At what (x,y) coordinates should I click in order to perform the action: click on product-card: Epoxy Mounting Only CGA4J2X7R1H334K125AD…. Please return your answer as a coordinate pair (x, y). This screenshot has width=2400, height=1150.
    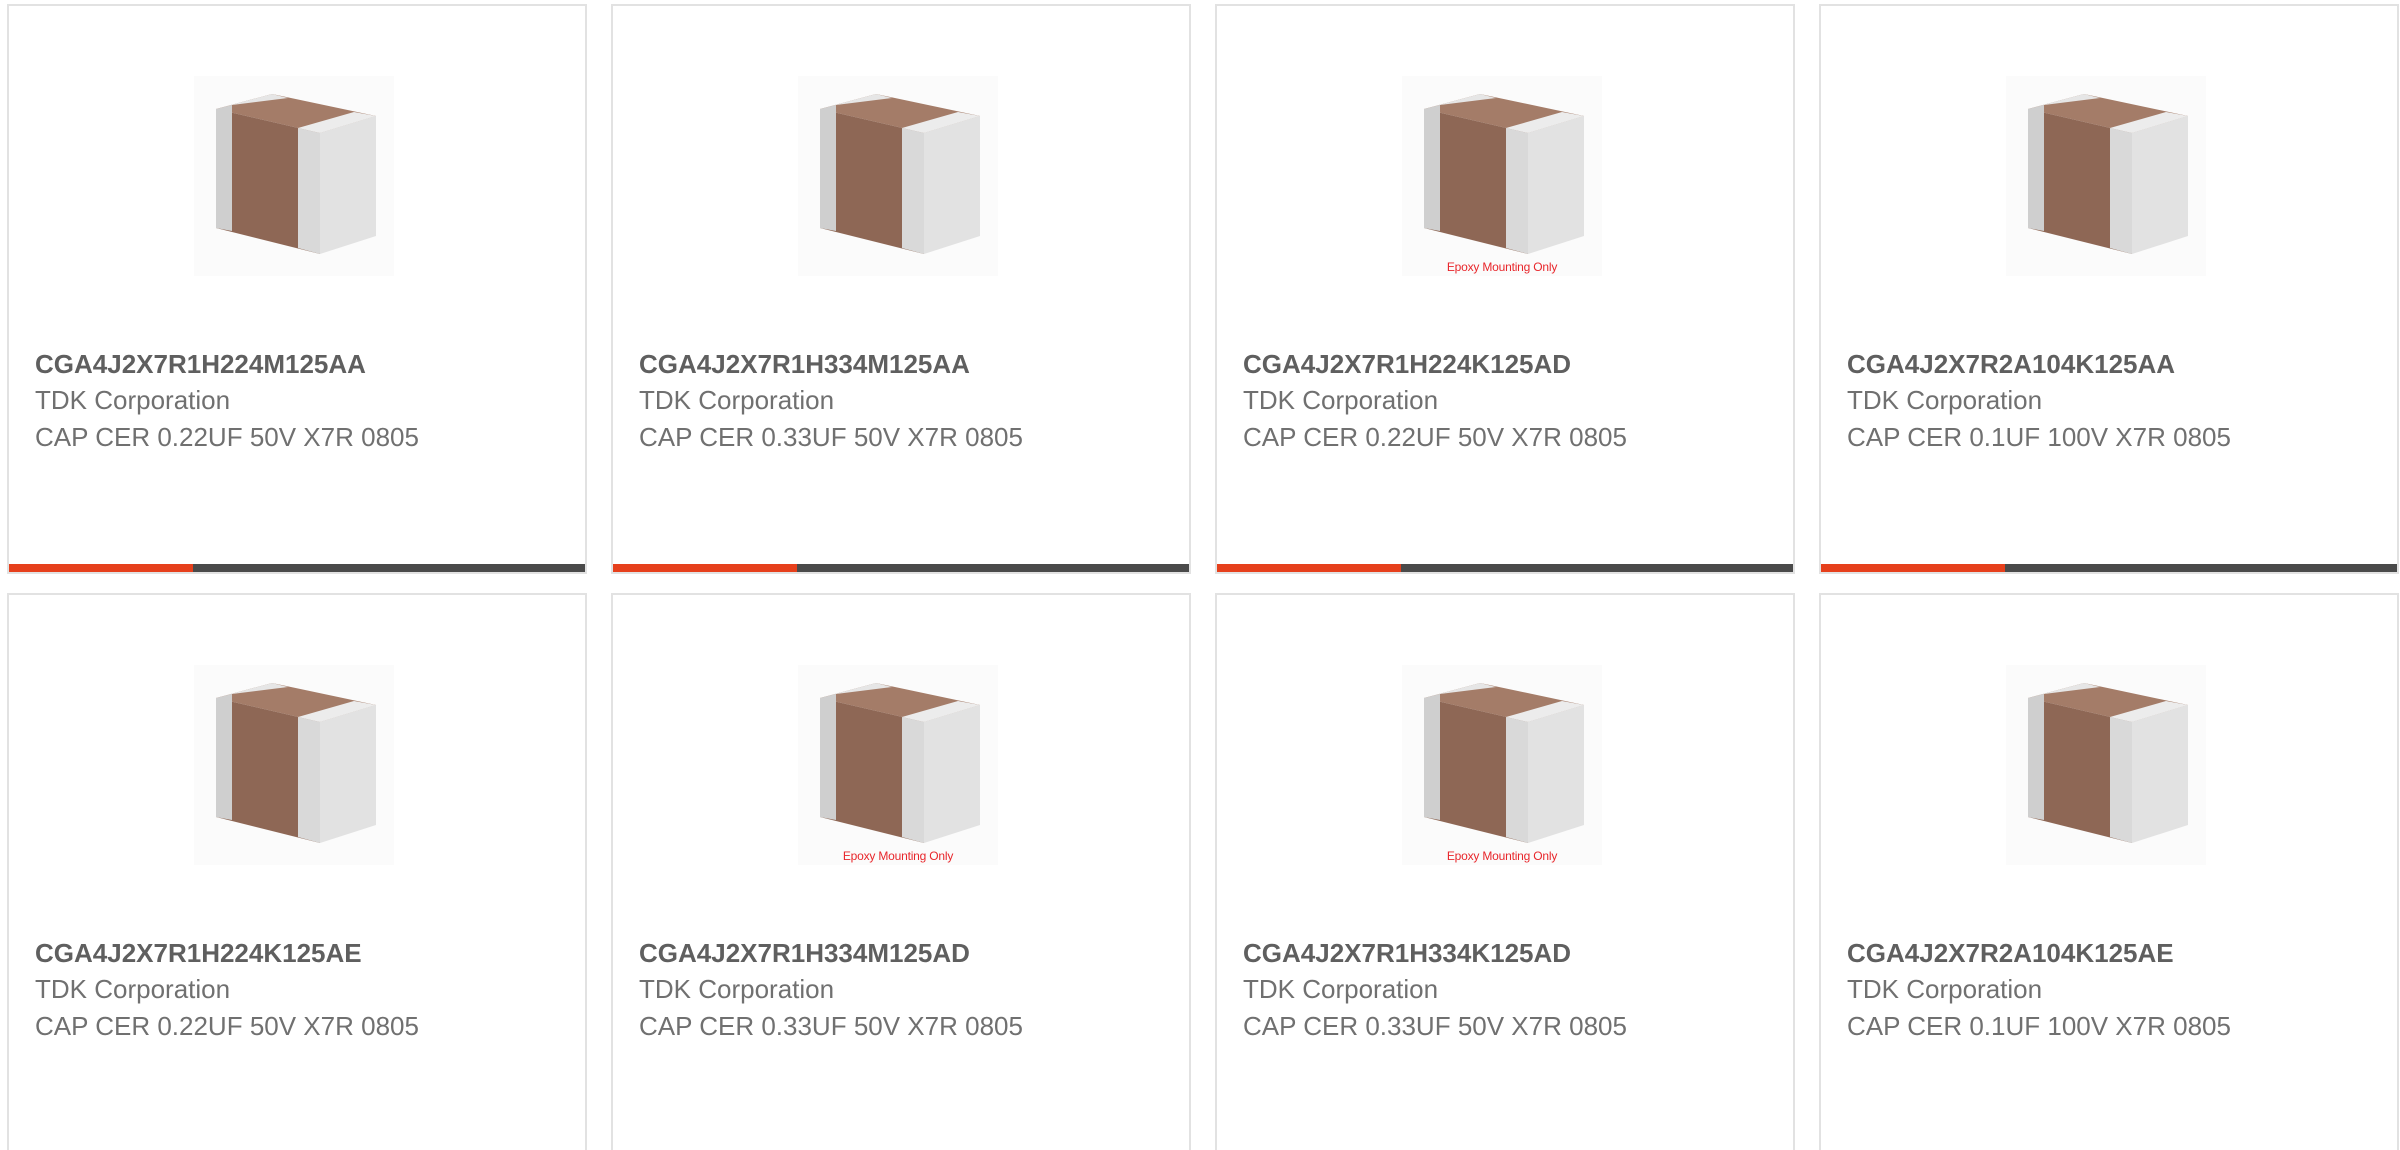
    Looking at the image, I should click on (1505, 871).